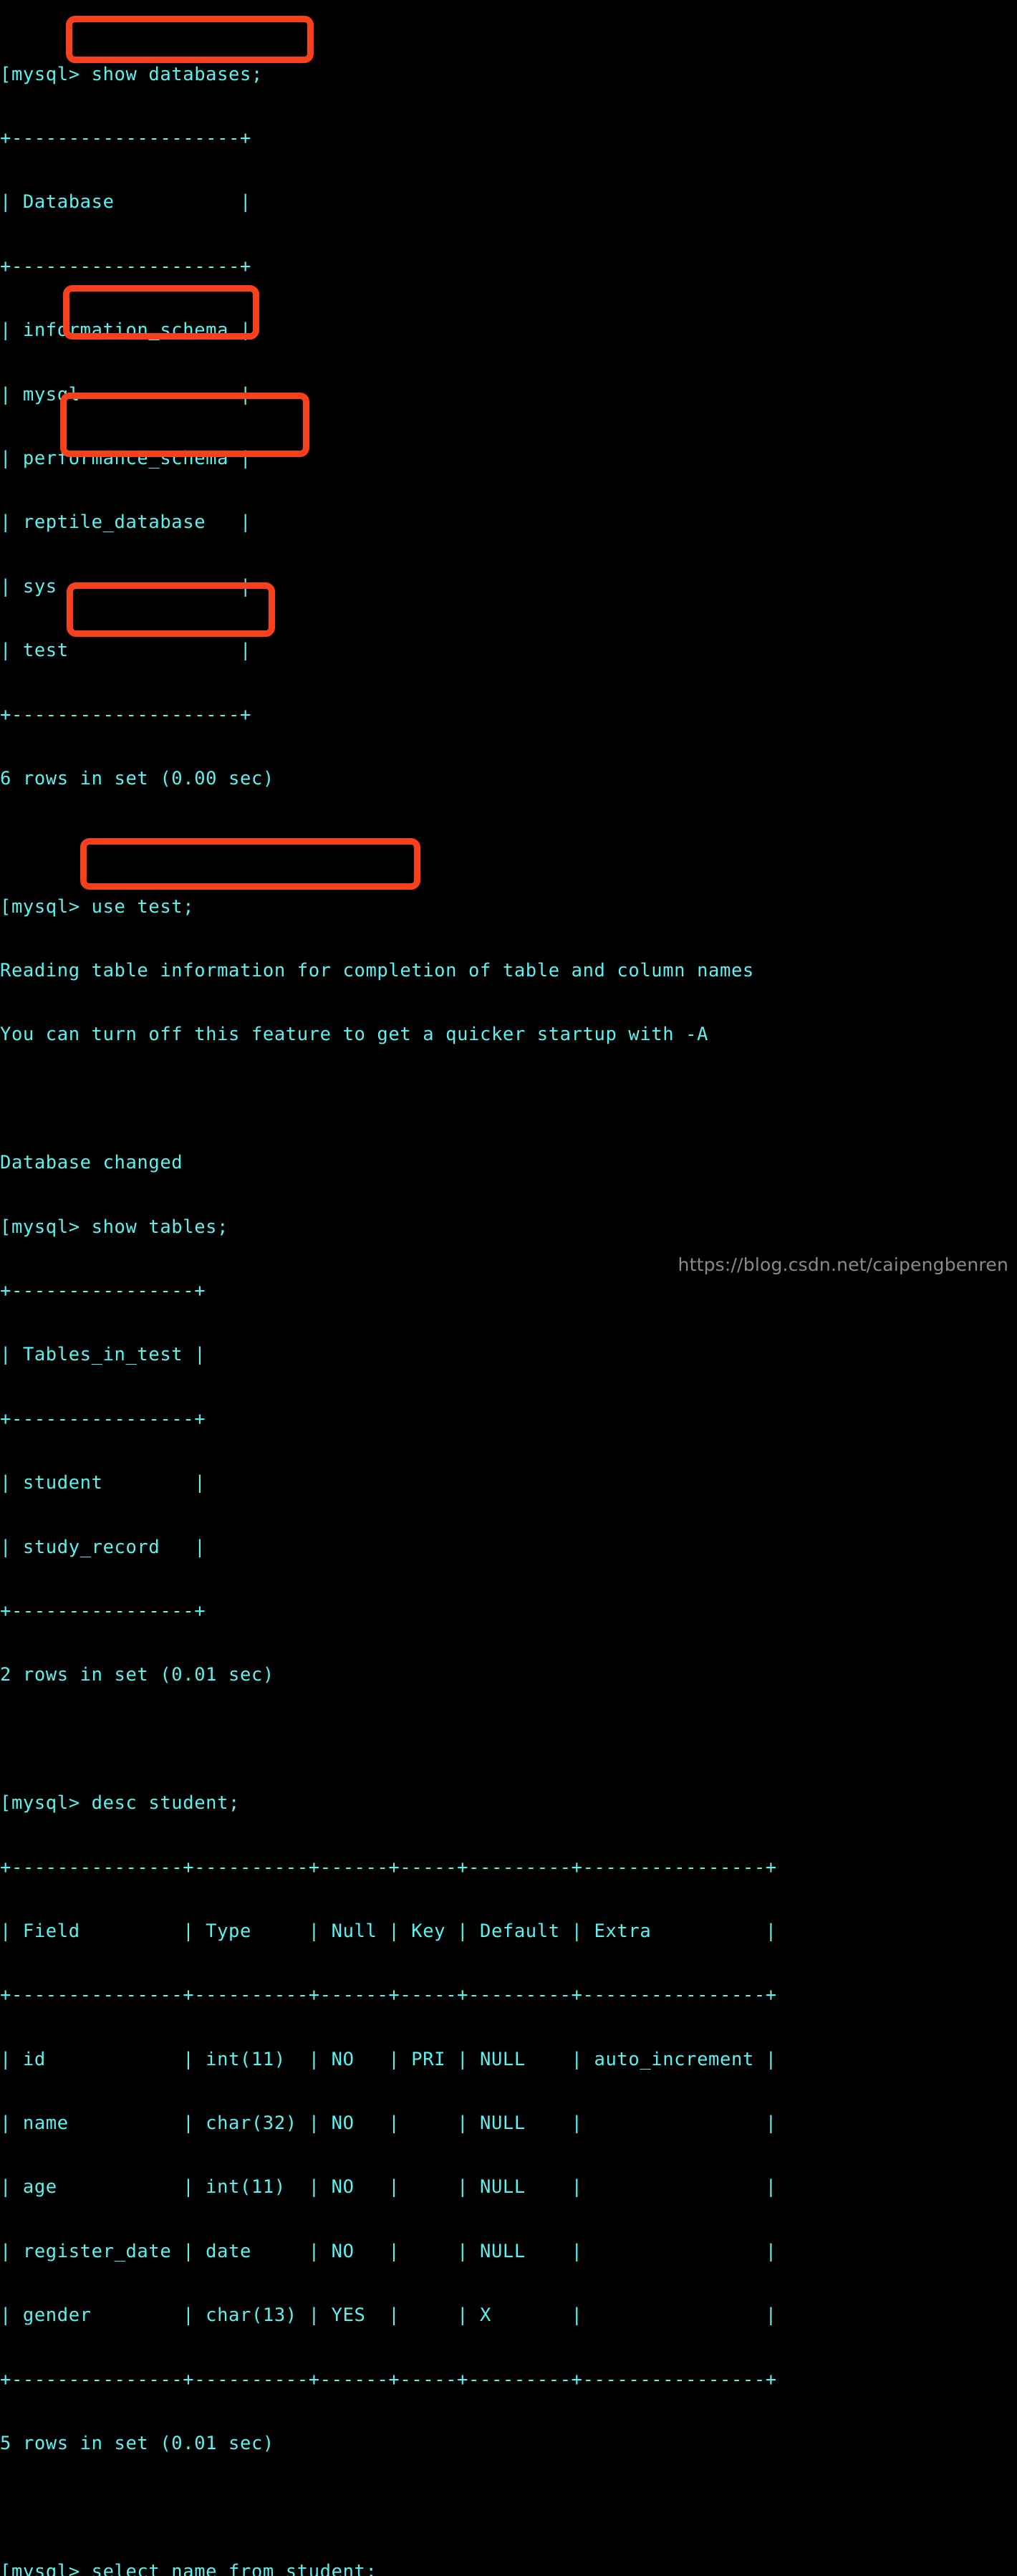 The width and height of the screenshot is (1017, 2576). I want to click on terminal-line: | performance_schema |, so click(126, 458).